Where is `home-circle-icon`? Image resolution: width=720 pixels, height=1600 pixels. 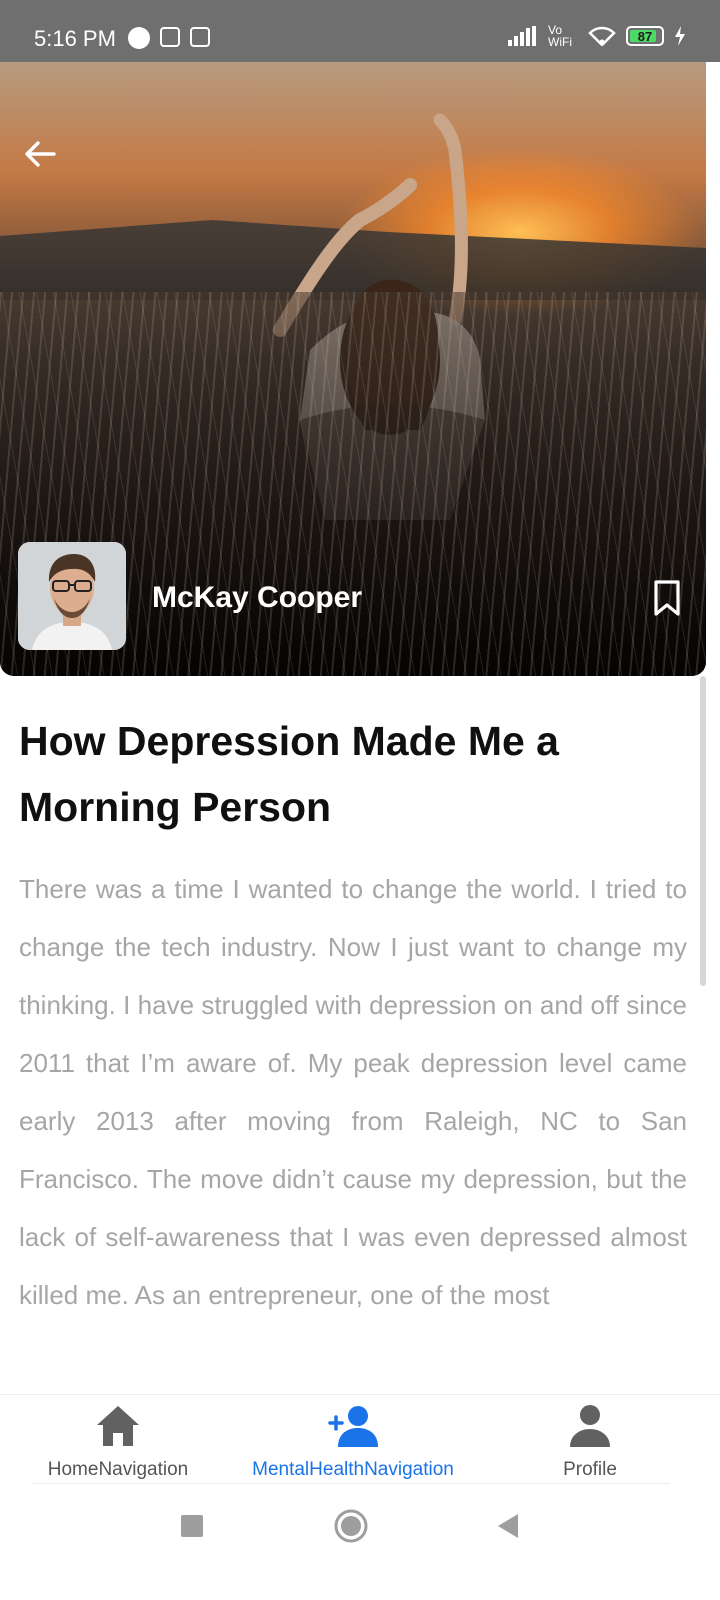 home-circle-icon is located at coordinates (351, 1526).